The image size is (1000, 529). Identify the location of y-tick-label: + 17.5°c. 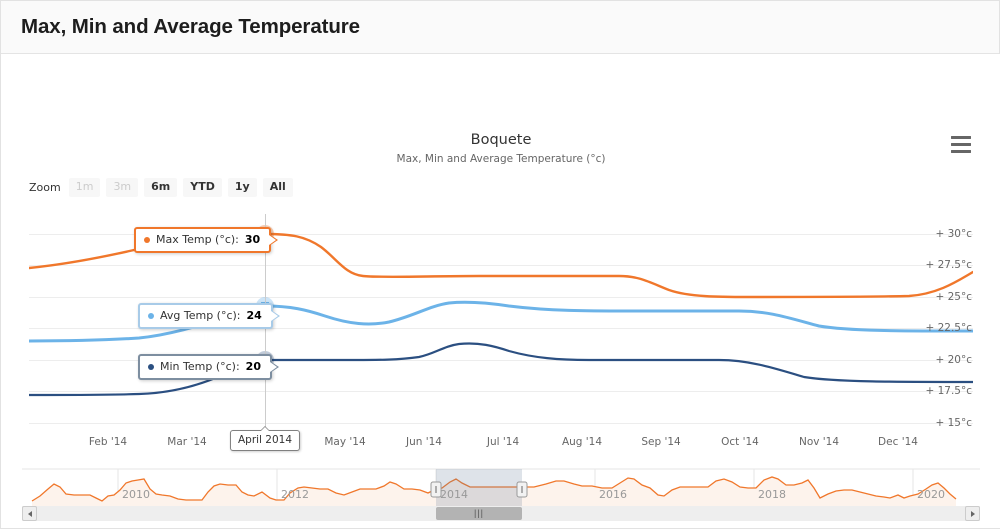
(948, 391).